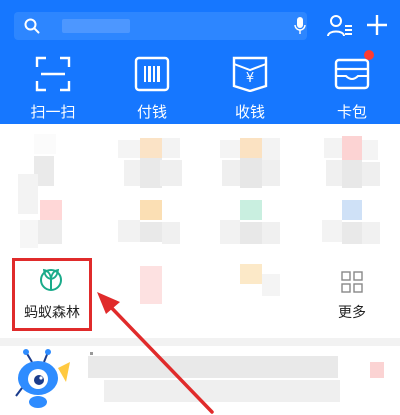 Image resolution: width=400 pixels, height=415 pixels. What do you see at coordinates (42, 378) in the screenshot?
I see `mascot-ant-icon` at bounding box center [42, 378].